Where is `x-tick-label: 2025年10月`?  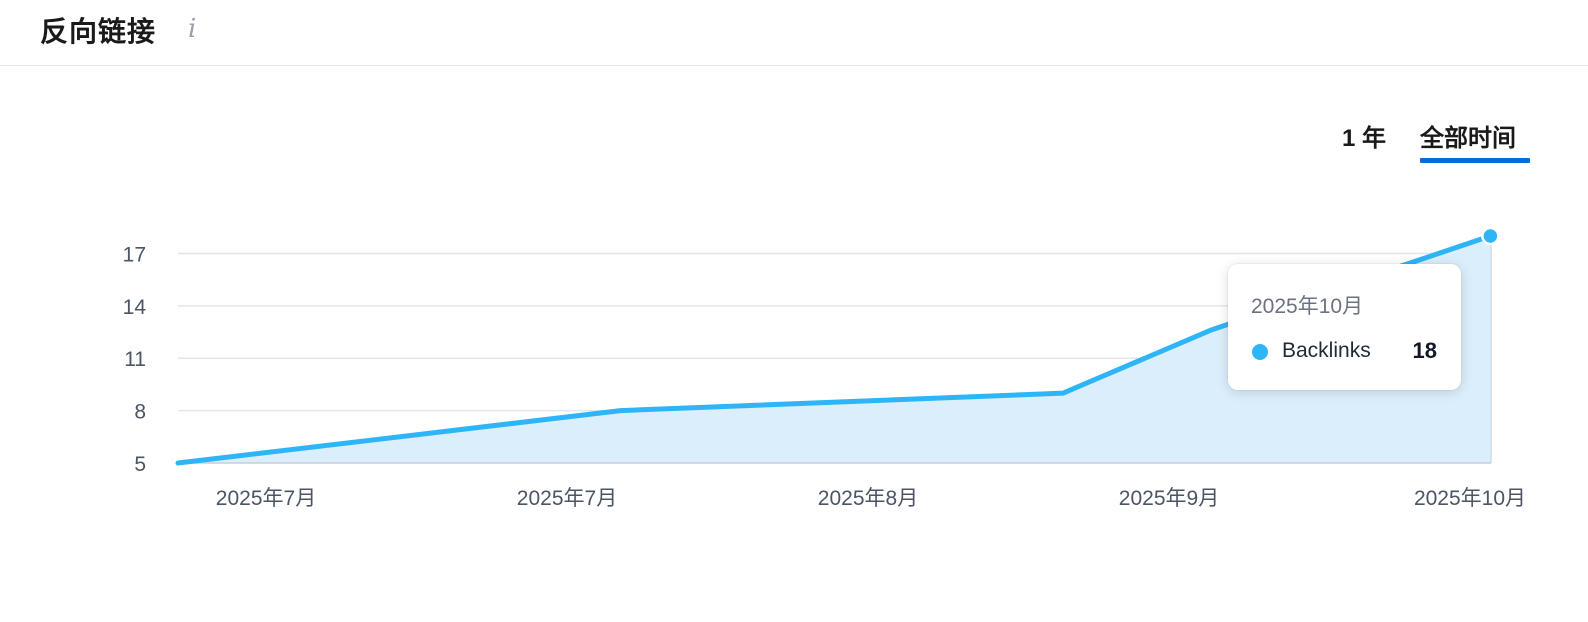
x-tick-label: 2025年10月 is located at coordinates (1470, 498).